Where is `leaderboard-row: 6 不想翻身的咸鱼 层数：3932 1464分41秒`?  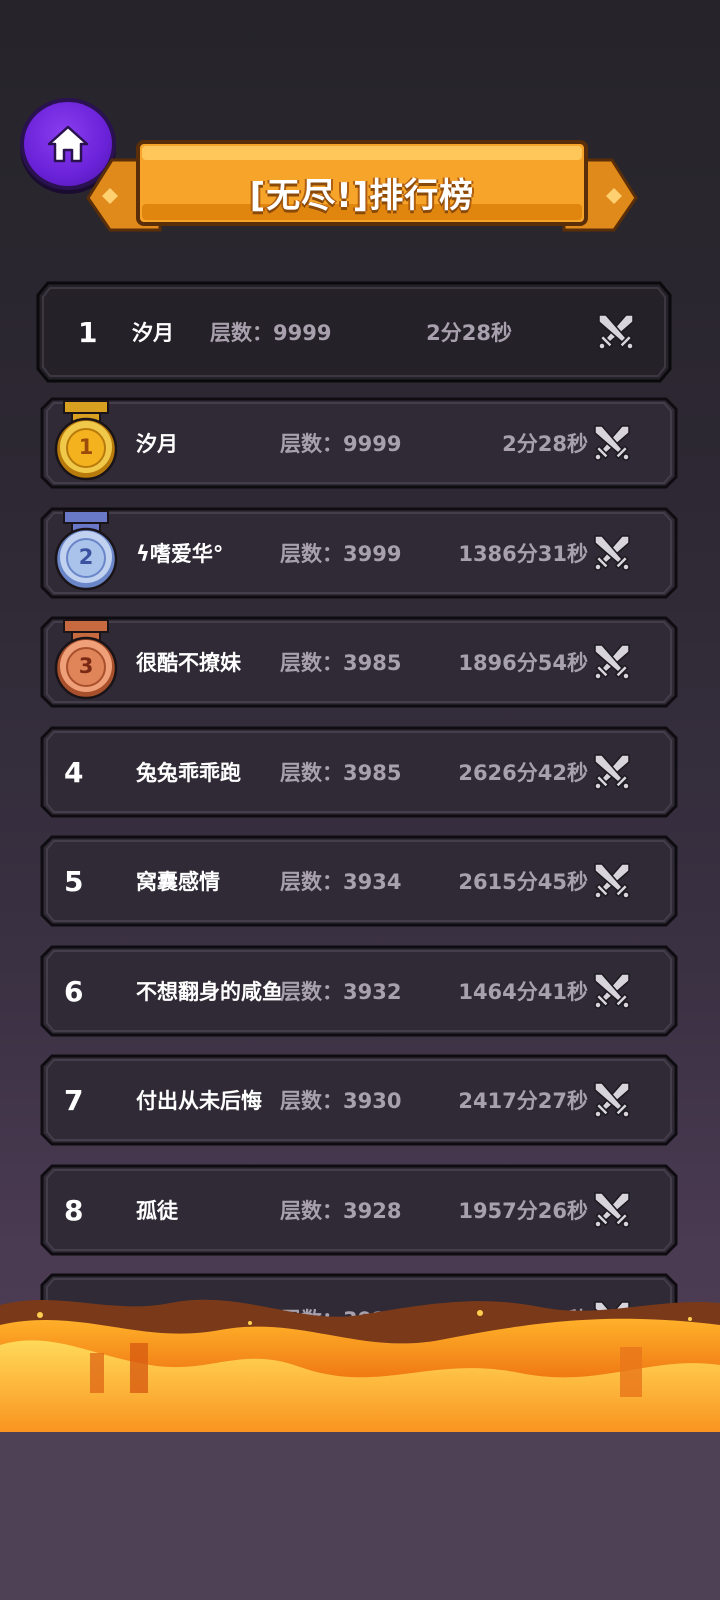
leaderboard-row: 6 不想翻身的咸鱼 层数：3932 1464分41秒 is located at coordinates (359, 991).